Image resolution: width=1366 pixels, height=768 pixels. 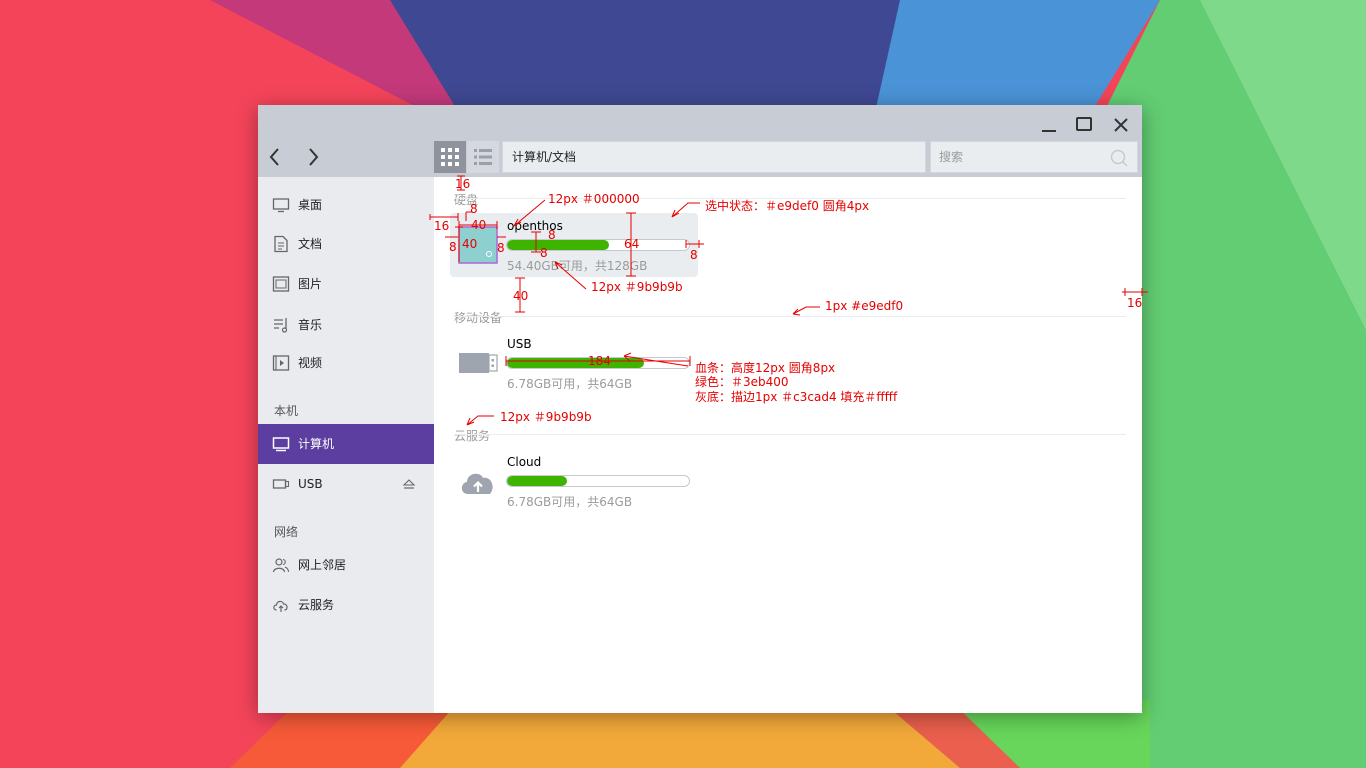 I want to click on picture-icon, so click(x=281, y=284).